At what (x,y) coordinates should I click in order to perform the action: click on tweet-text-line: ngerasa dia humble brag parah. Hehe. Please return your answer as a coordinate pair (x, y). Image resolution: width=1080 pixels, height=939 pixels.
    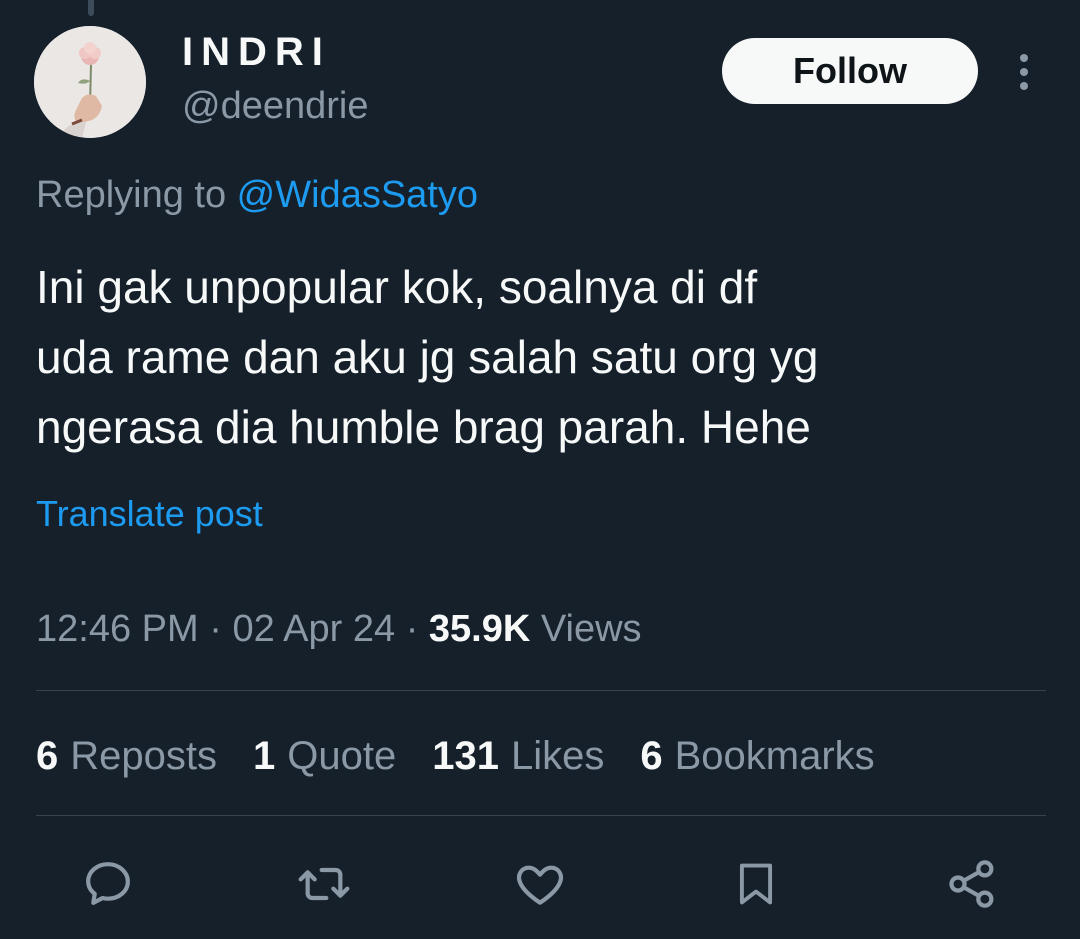
    Looking at the image, I should click on (423, 427).